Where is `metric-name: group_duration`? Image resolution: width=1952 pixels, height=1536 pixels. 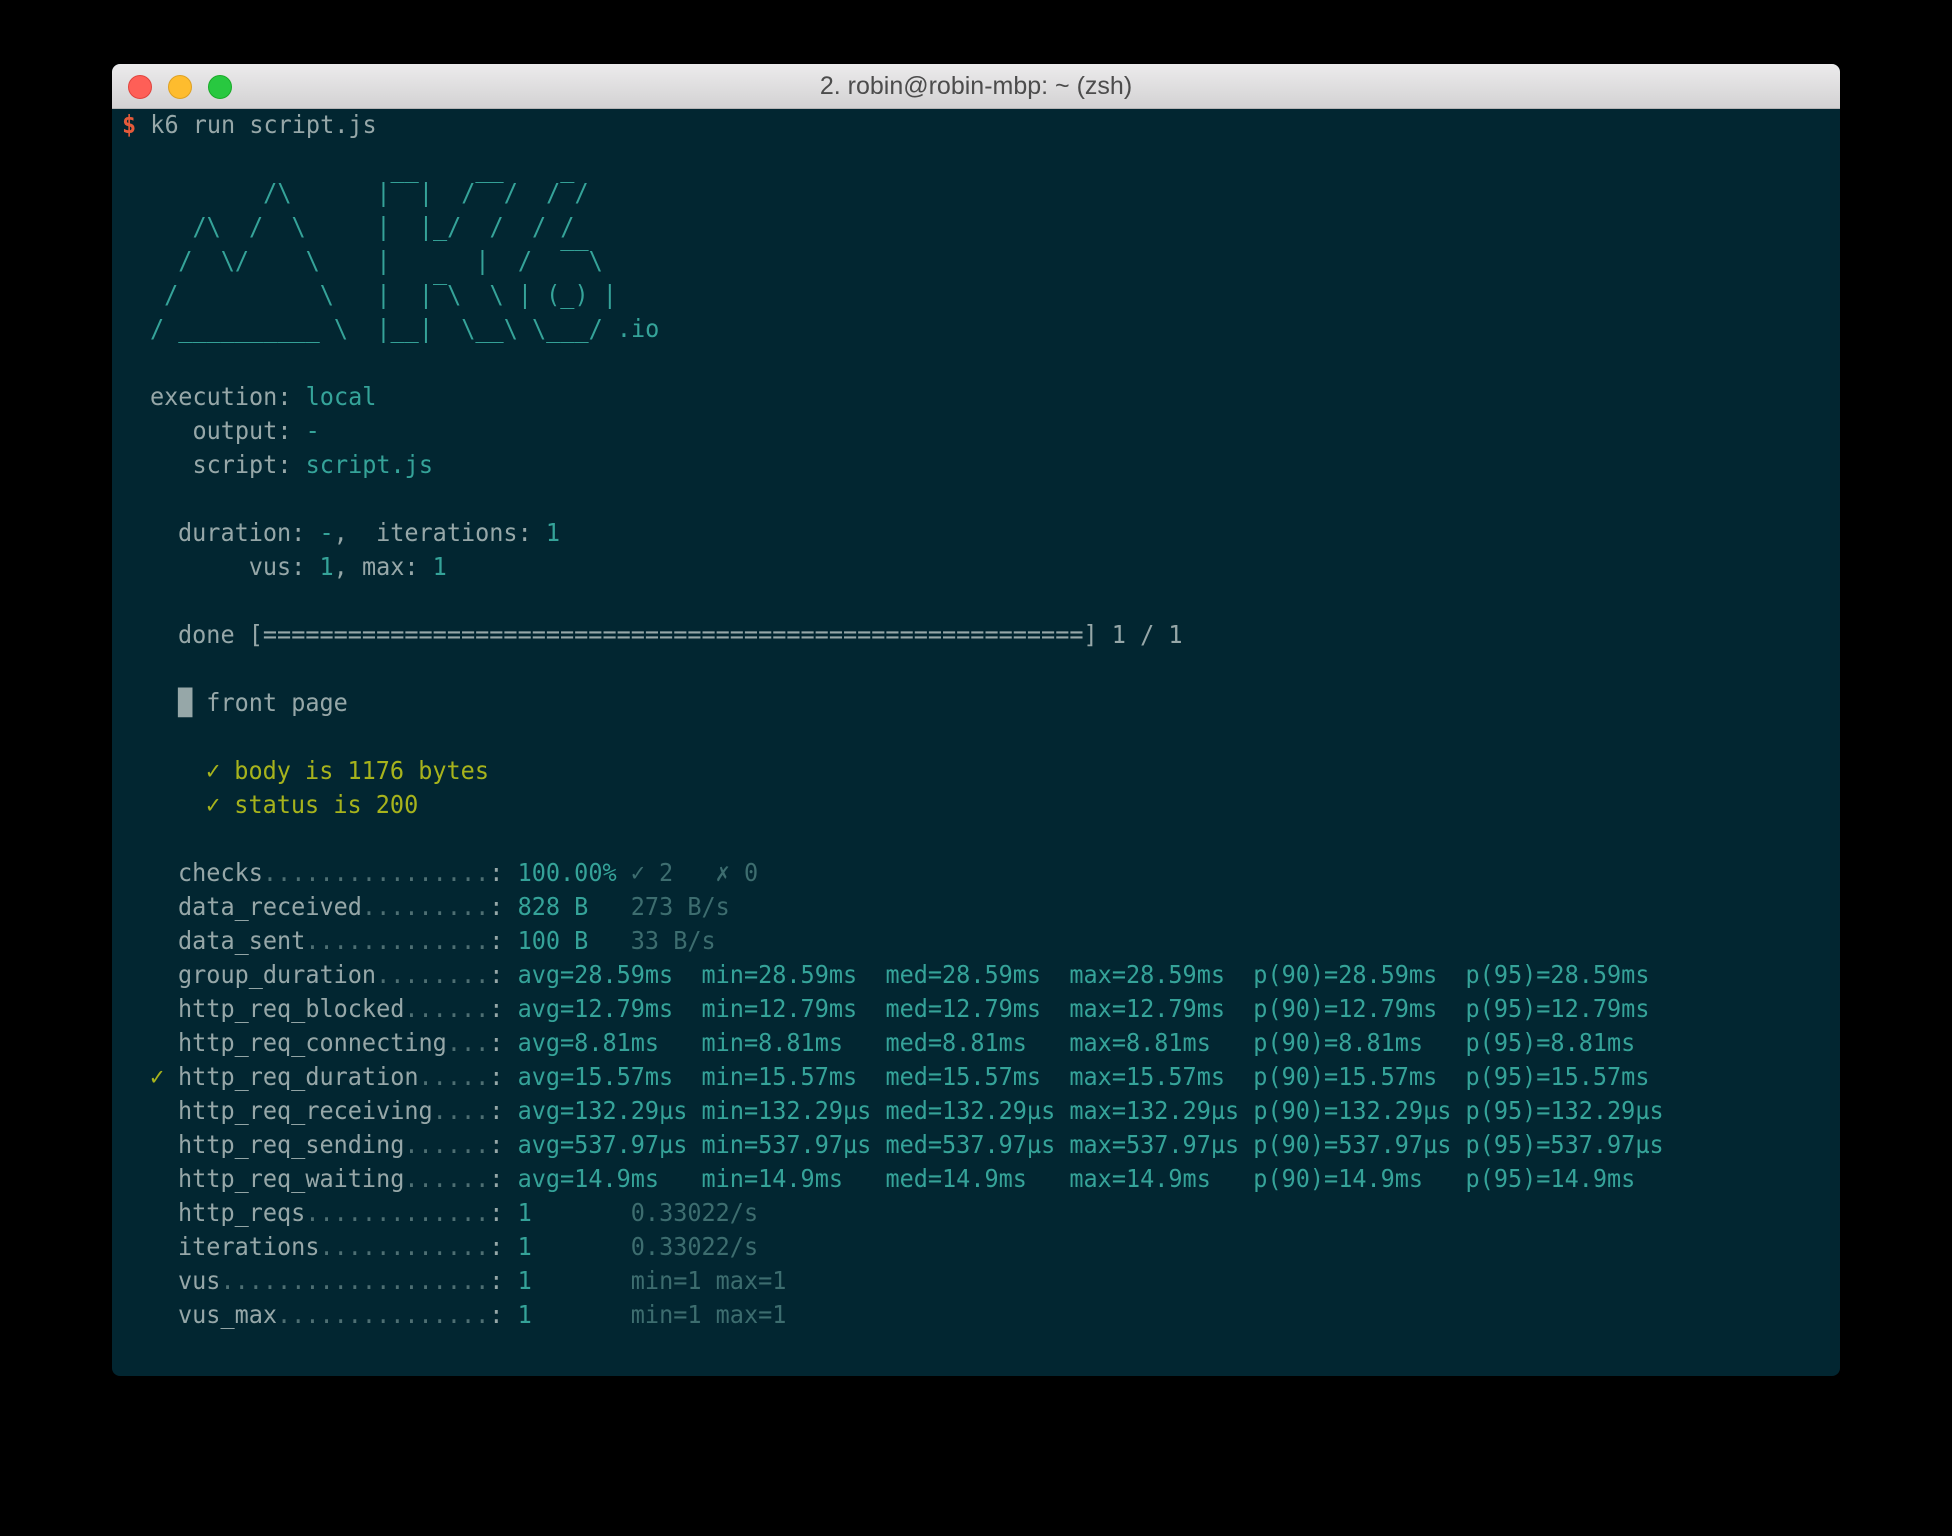
metric-name: group_duration is located at coordinates (277, 974).